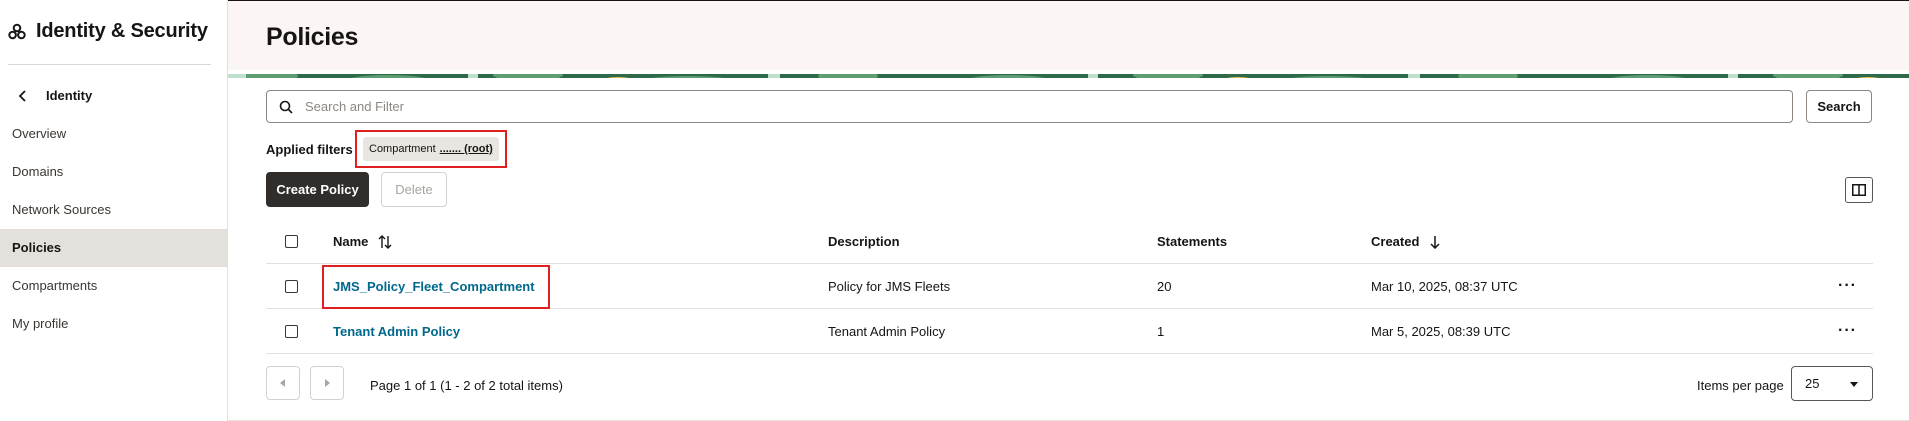 The height and width of the screenshot is (421, 1909). Describe the element at coordinates (113, 248) in the screenshot. I see `sidebar-item-policies: Policies` at that location.